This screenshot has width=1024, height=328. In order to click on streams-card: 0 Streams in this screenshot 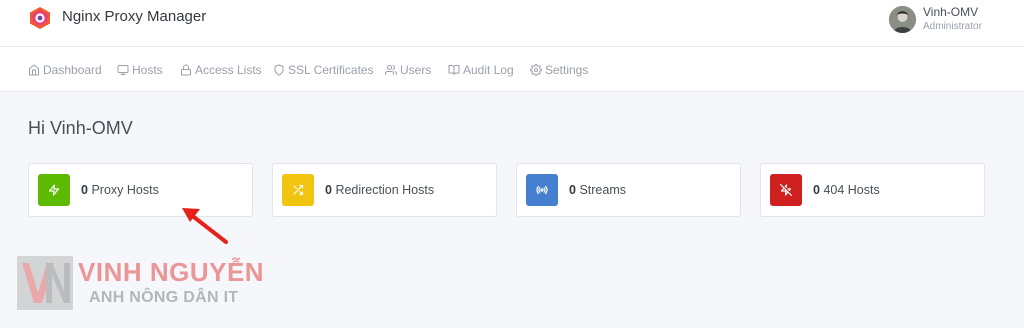, I will do `click(628, 190)`.